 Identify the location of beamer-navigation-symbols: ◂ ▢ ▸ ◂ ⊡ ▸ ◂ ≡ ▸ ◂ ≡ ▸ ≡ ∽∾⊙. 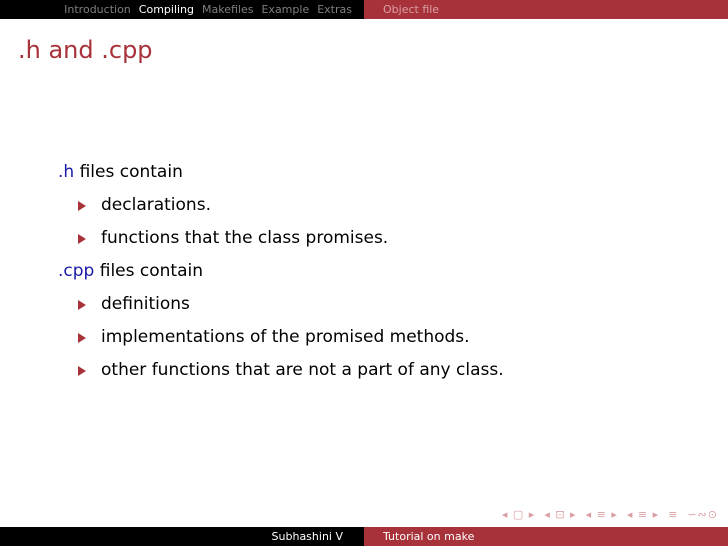
(610, 514).